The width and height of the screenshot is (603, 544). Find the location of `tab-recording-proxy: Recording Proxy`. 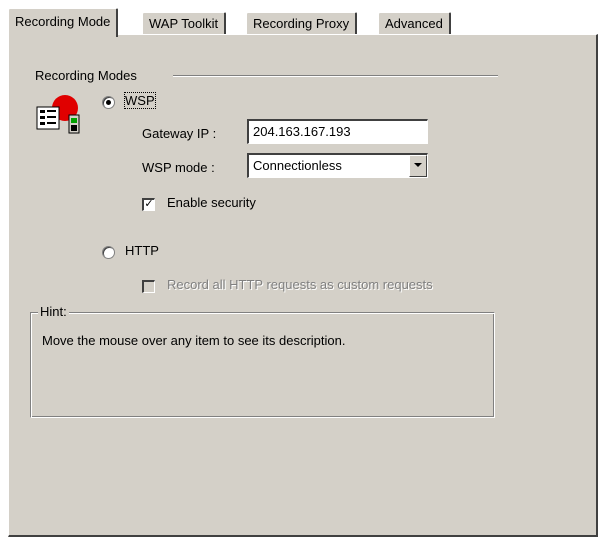

tab-recording-proxy: Recording Proxy is located at coordinates (302, 23).